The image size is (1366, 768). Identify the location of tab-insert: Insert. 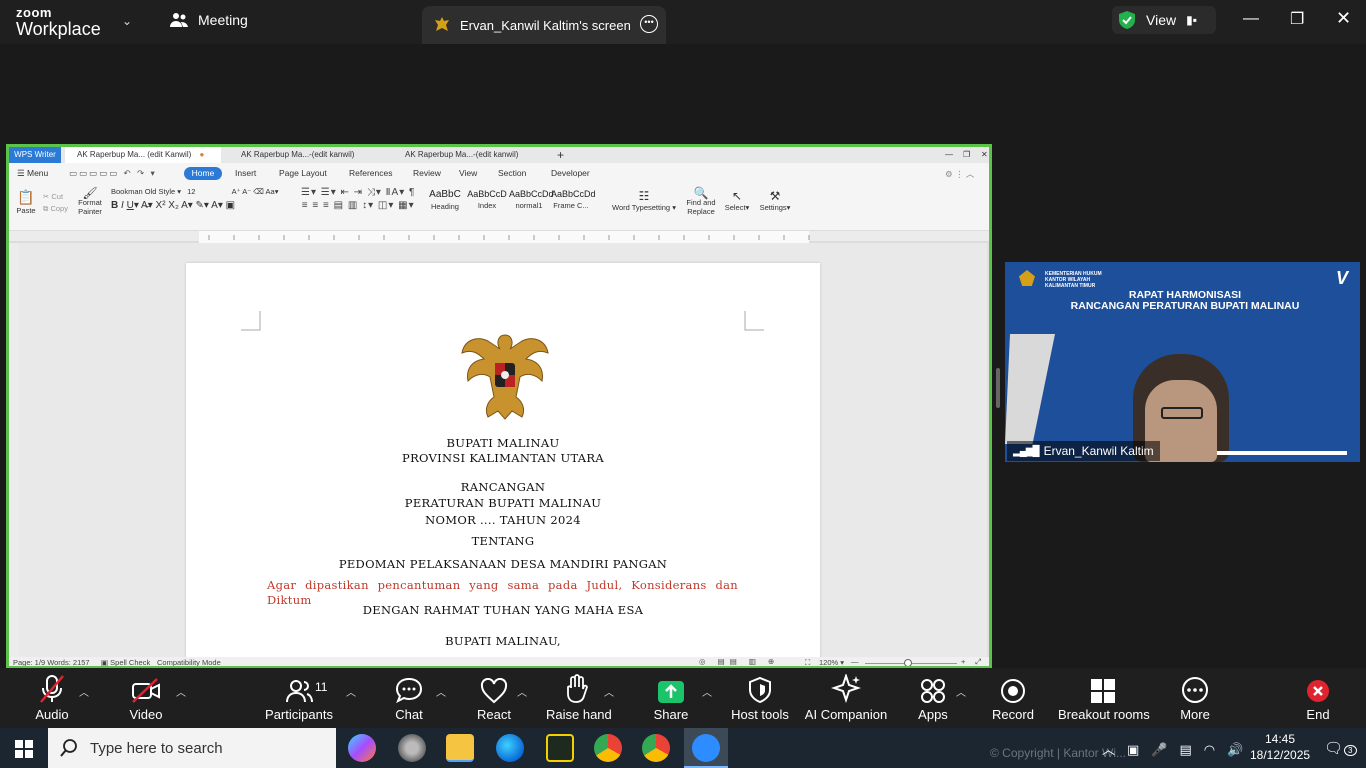
(245, 173).